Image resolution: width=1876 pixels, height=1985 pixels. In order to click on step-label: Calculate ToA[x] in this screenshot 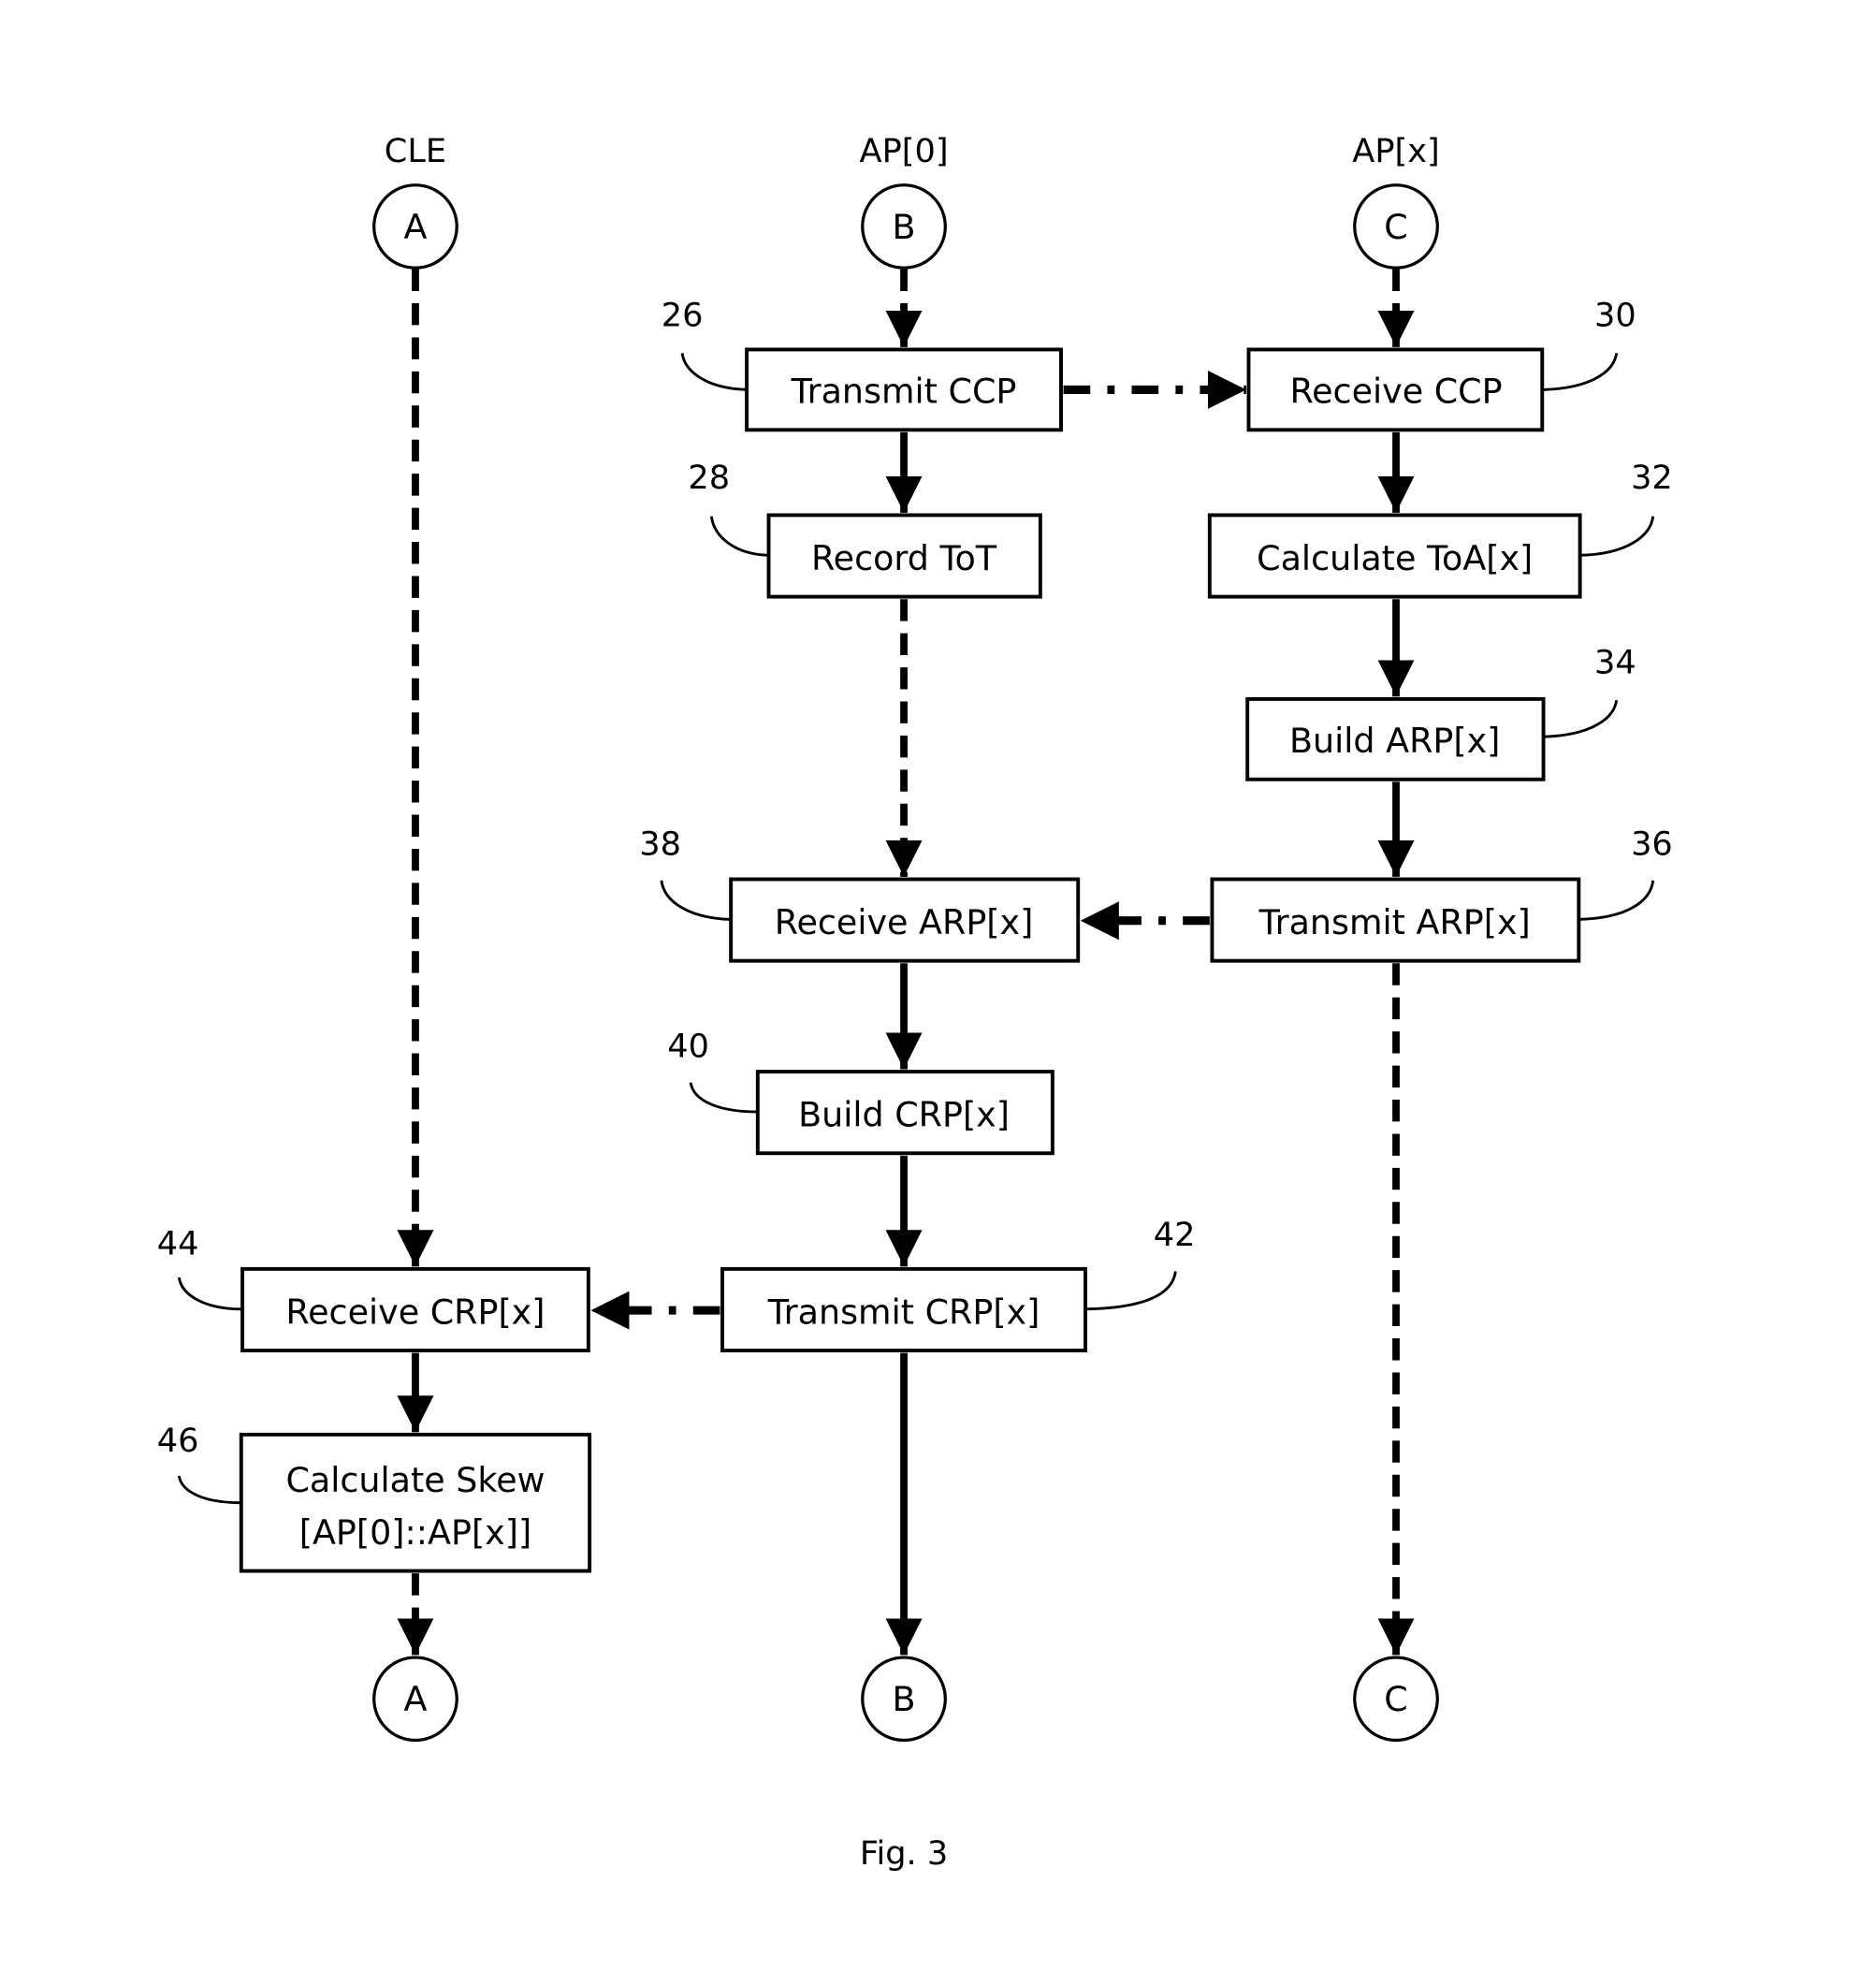, I will do `click(1395, 558)`.